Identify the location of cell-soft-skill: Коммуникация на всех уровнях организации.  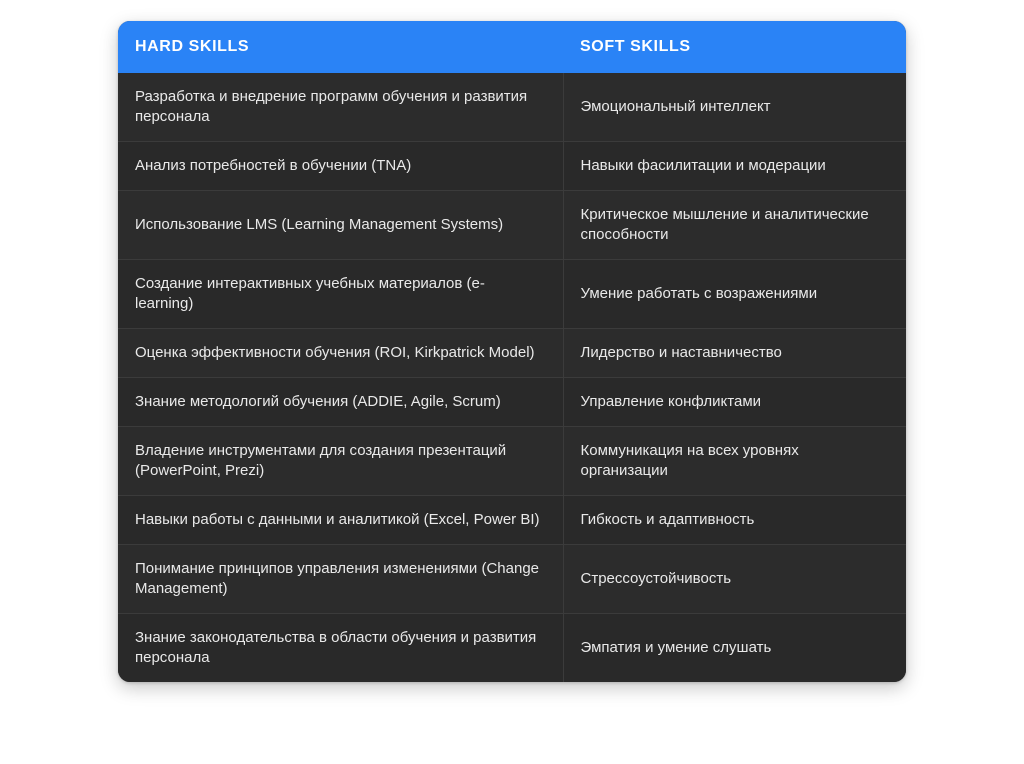
(734, 461).